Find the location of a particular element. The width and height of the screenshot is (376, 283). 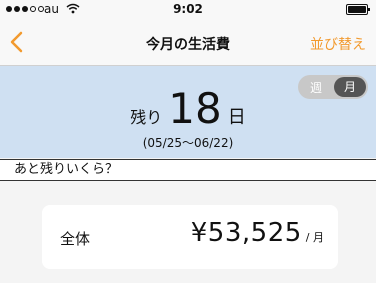

remaining-days-number: 18 is located at coordinates (195, 108).